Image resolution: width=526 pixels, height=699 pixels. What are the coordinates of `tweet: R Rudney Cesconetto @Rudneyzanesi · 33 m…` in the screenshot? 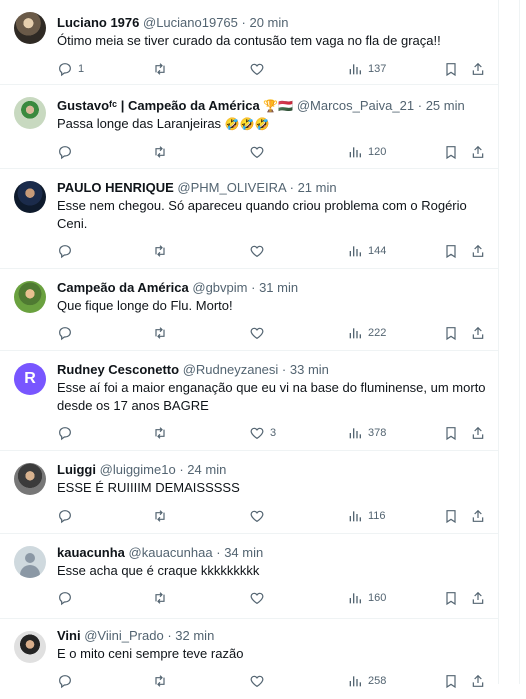 It's located at (249, 401).